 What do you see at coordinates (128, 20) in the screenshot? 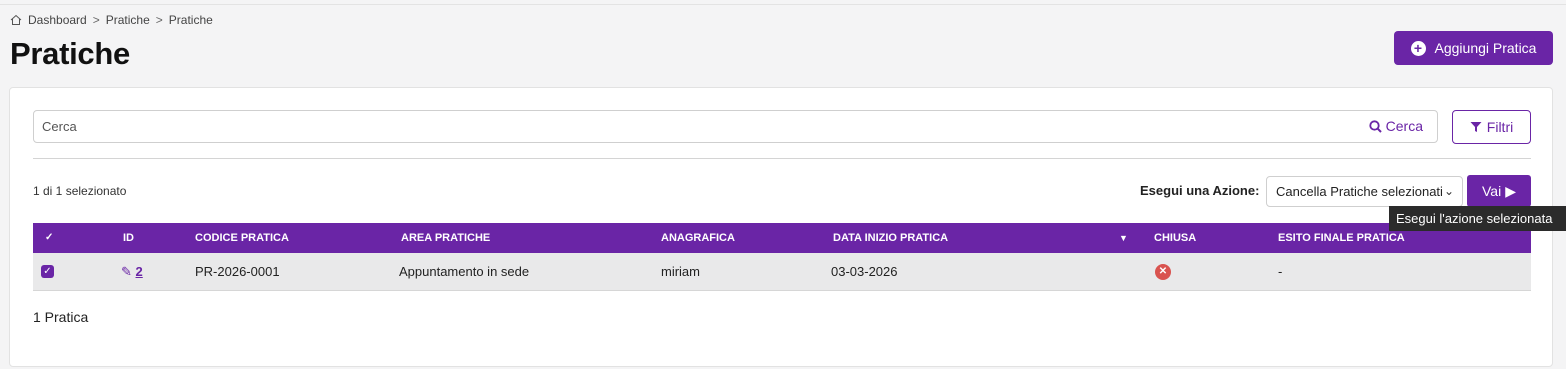
I see `breadcrumb-pratiche: Pratiche` at bounding box center [128, 20].